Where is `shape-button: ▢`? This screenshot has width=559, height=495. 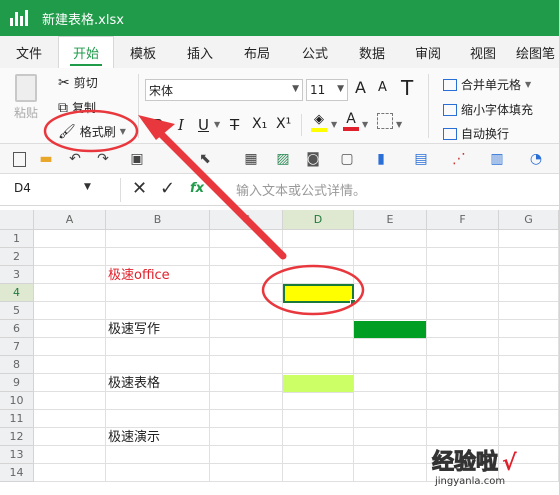
shape-button: ▢ is located at coordinates (347, 159).